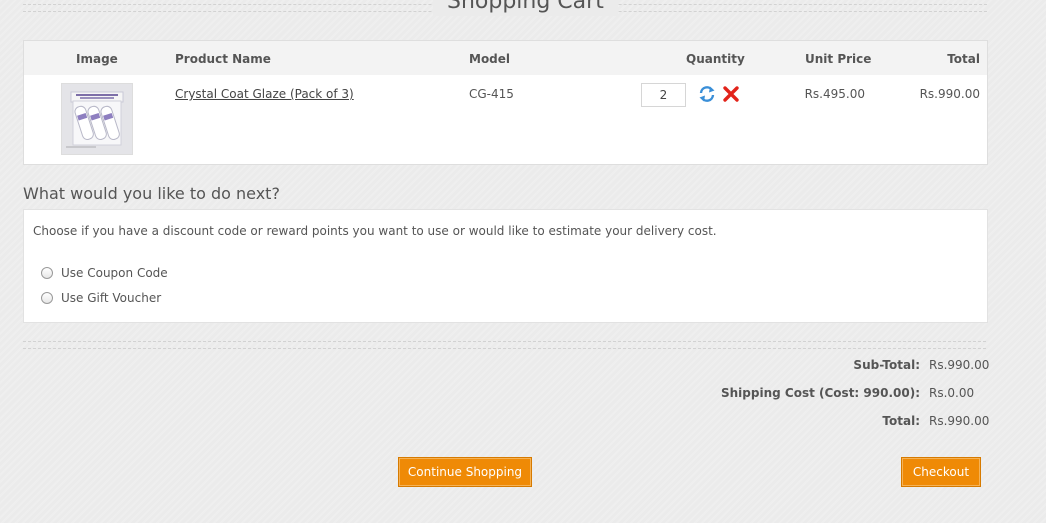 This screenshot has width=1046, height=523. I want to click on page-title: Shopping Cart, so click(525, 8).